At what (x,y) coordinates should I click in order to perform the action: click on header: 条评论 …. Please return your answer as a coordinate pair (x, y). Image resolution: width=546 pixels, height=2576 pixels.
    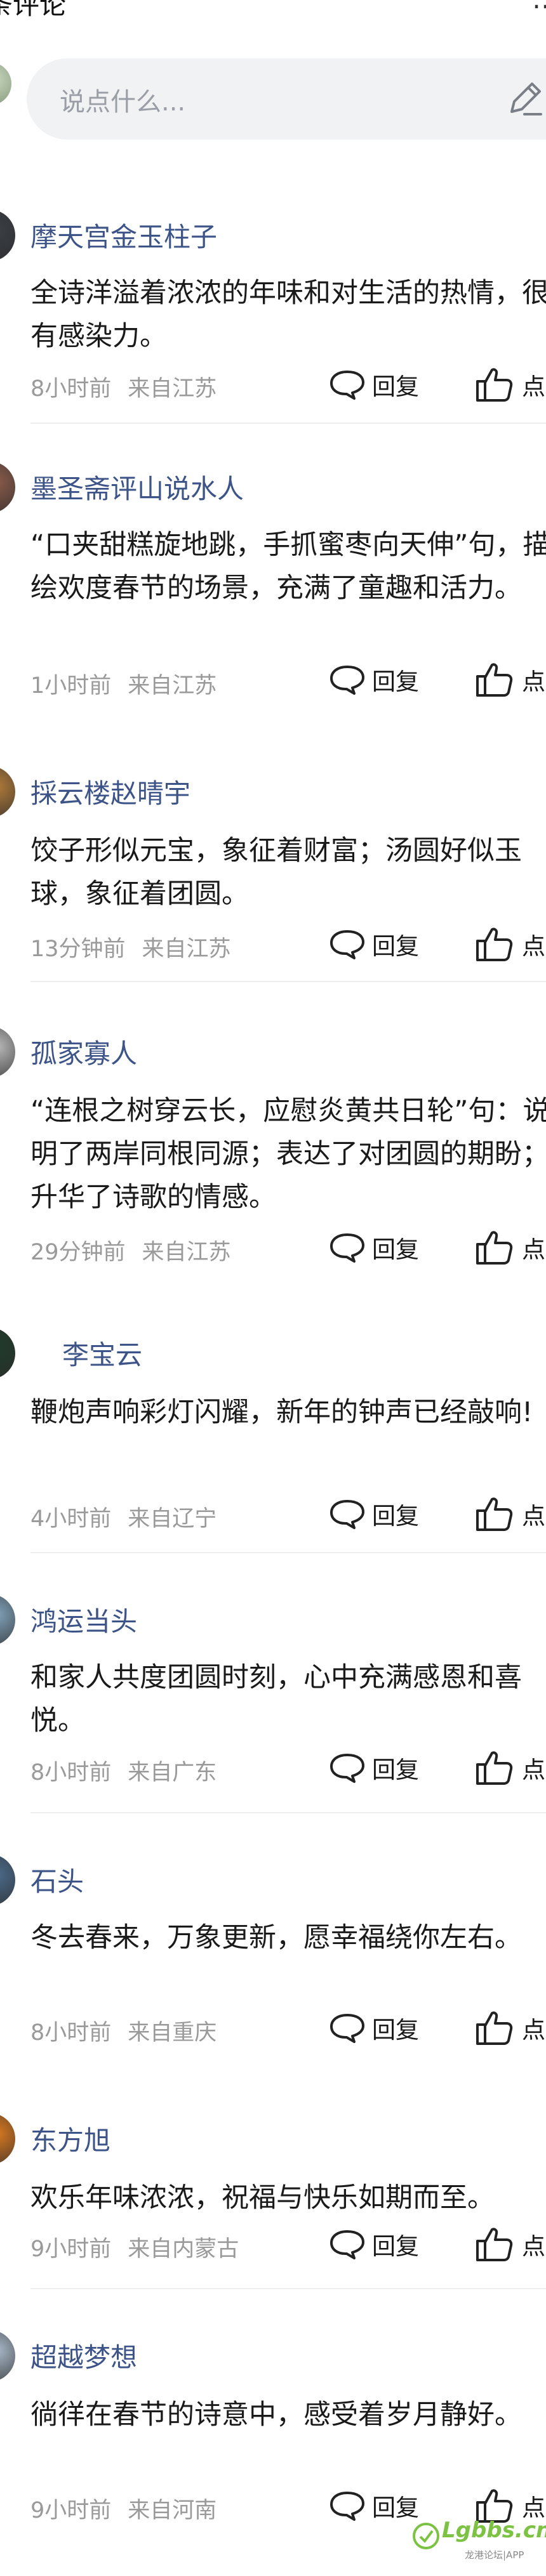
    Looking at the image, I should click on (273, 10).